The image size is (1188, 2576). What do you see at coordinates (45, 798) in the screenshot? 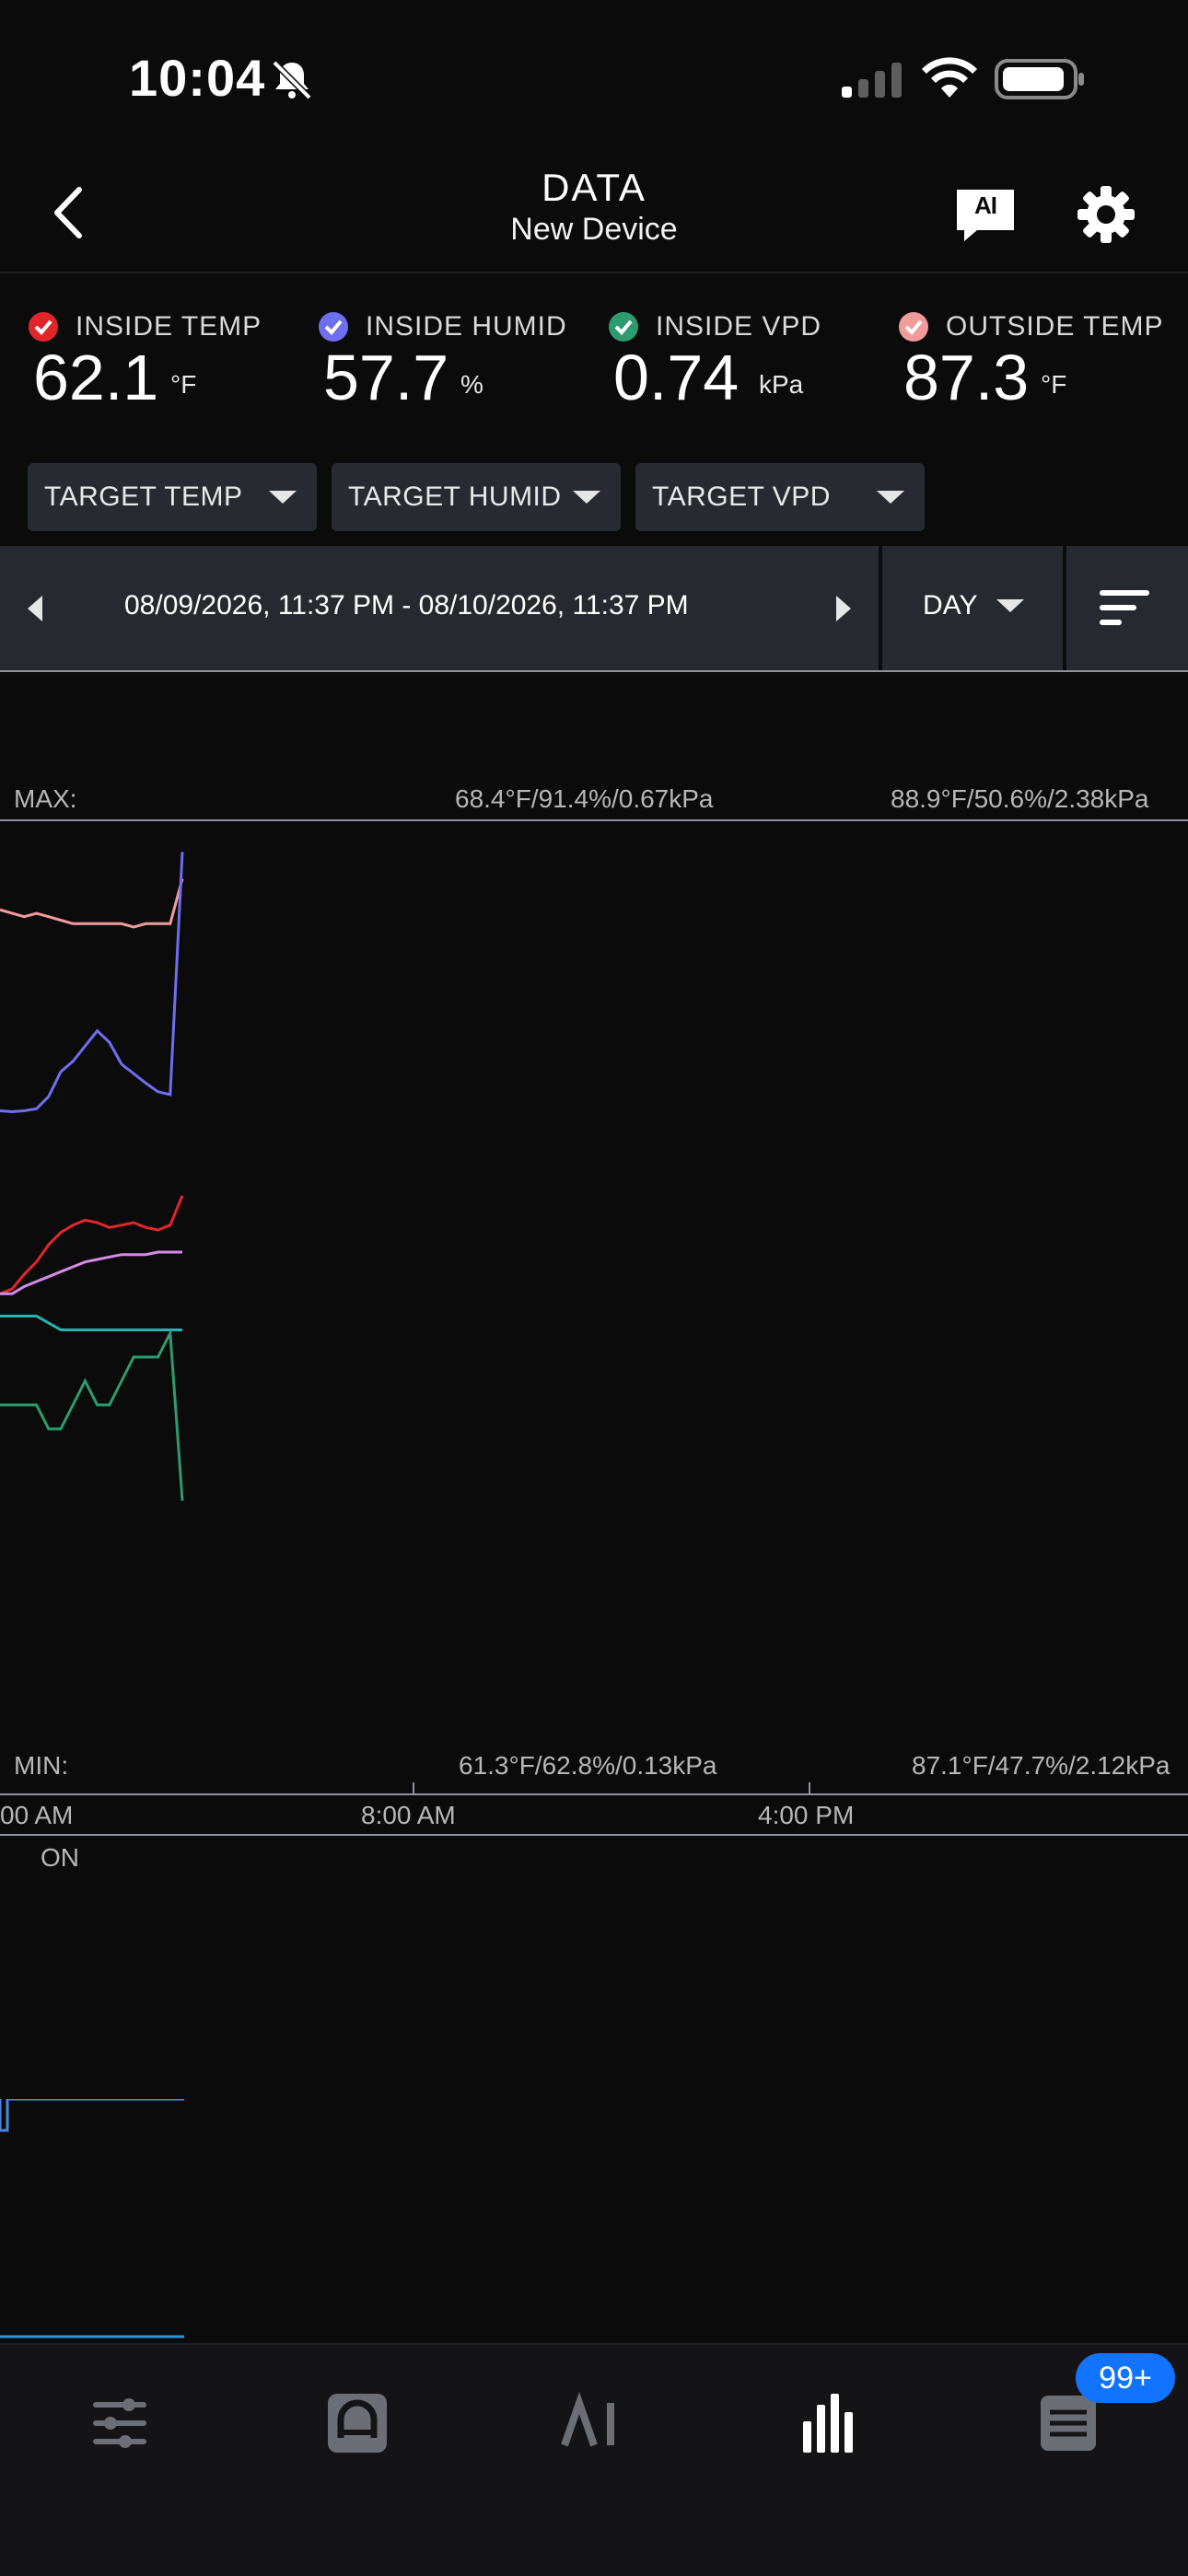
I see `max-label: MAX:` at bounding box center [45, 798].